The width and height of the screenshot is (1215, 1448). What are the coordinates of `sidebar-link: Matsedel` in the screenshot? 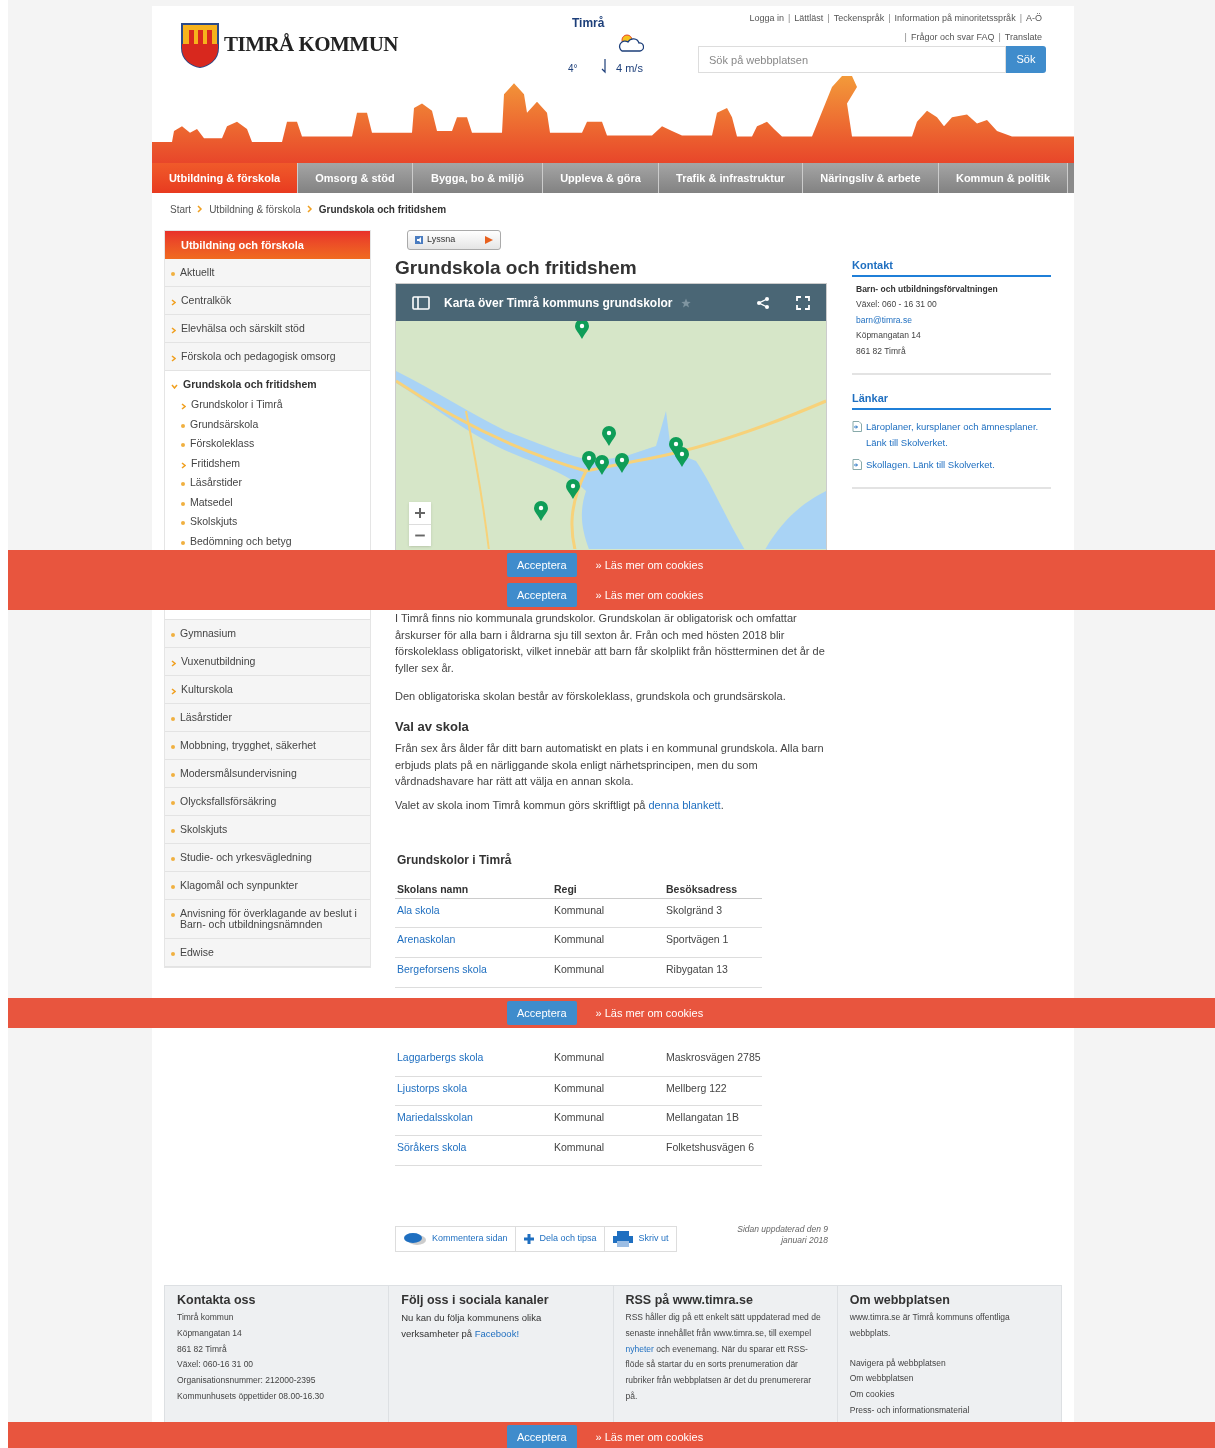 It's located at (211, 502).